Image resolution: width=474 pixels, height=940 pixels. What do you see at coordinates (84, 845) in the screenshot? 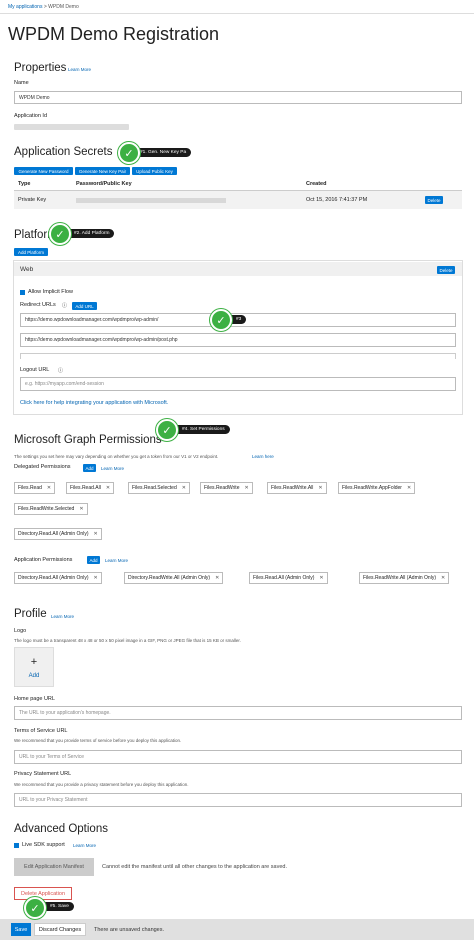
I see `live-sdk-learn-more: Learn More` at bounding box center [84, 845].